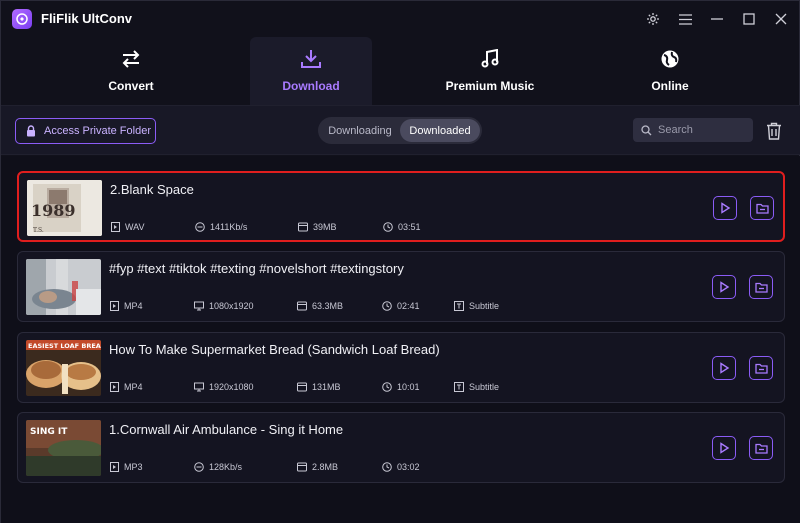 The width and height of the screenshot is (800, 523). Describe the element at coordinates (231, 387) in the screenshot. I see `resolution-value: 1920x1080` at that location.